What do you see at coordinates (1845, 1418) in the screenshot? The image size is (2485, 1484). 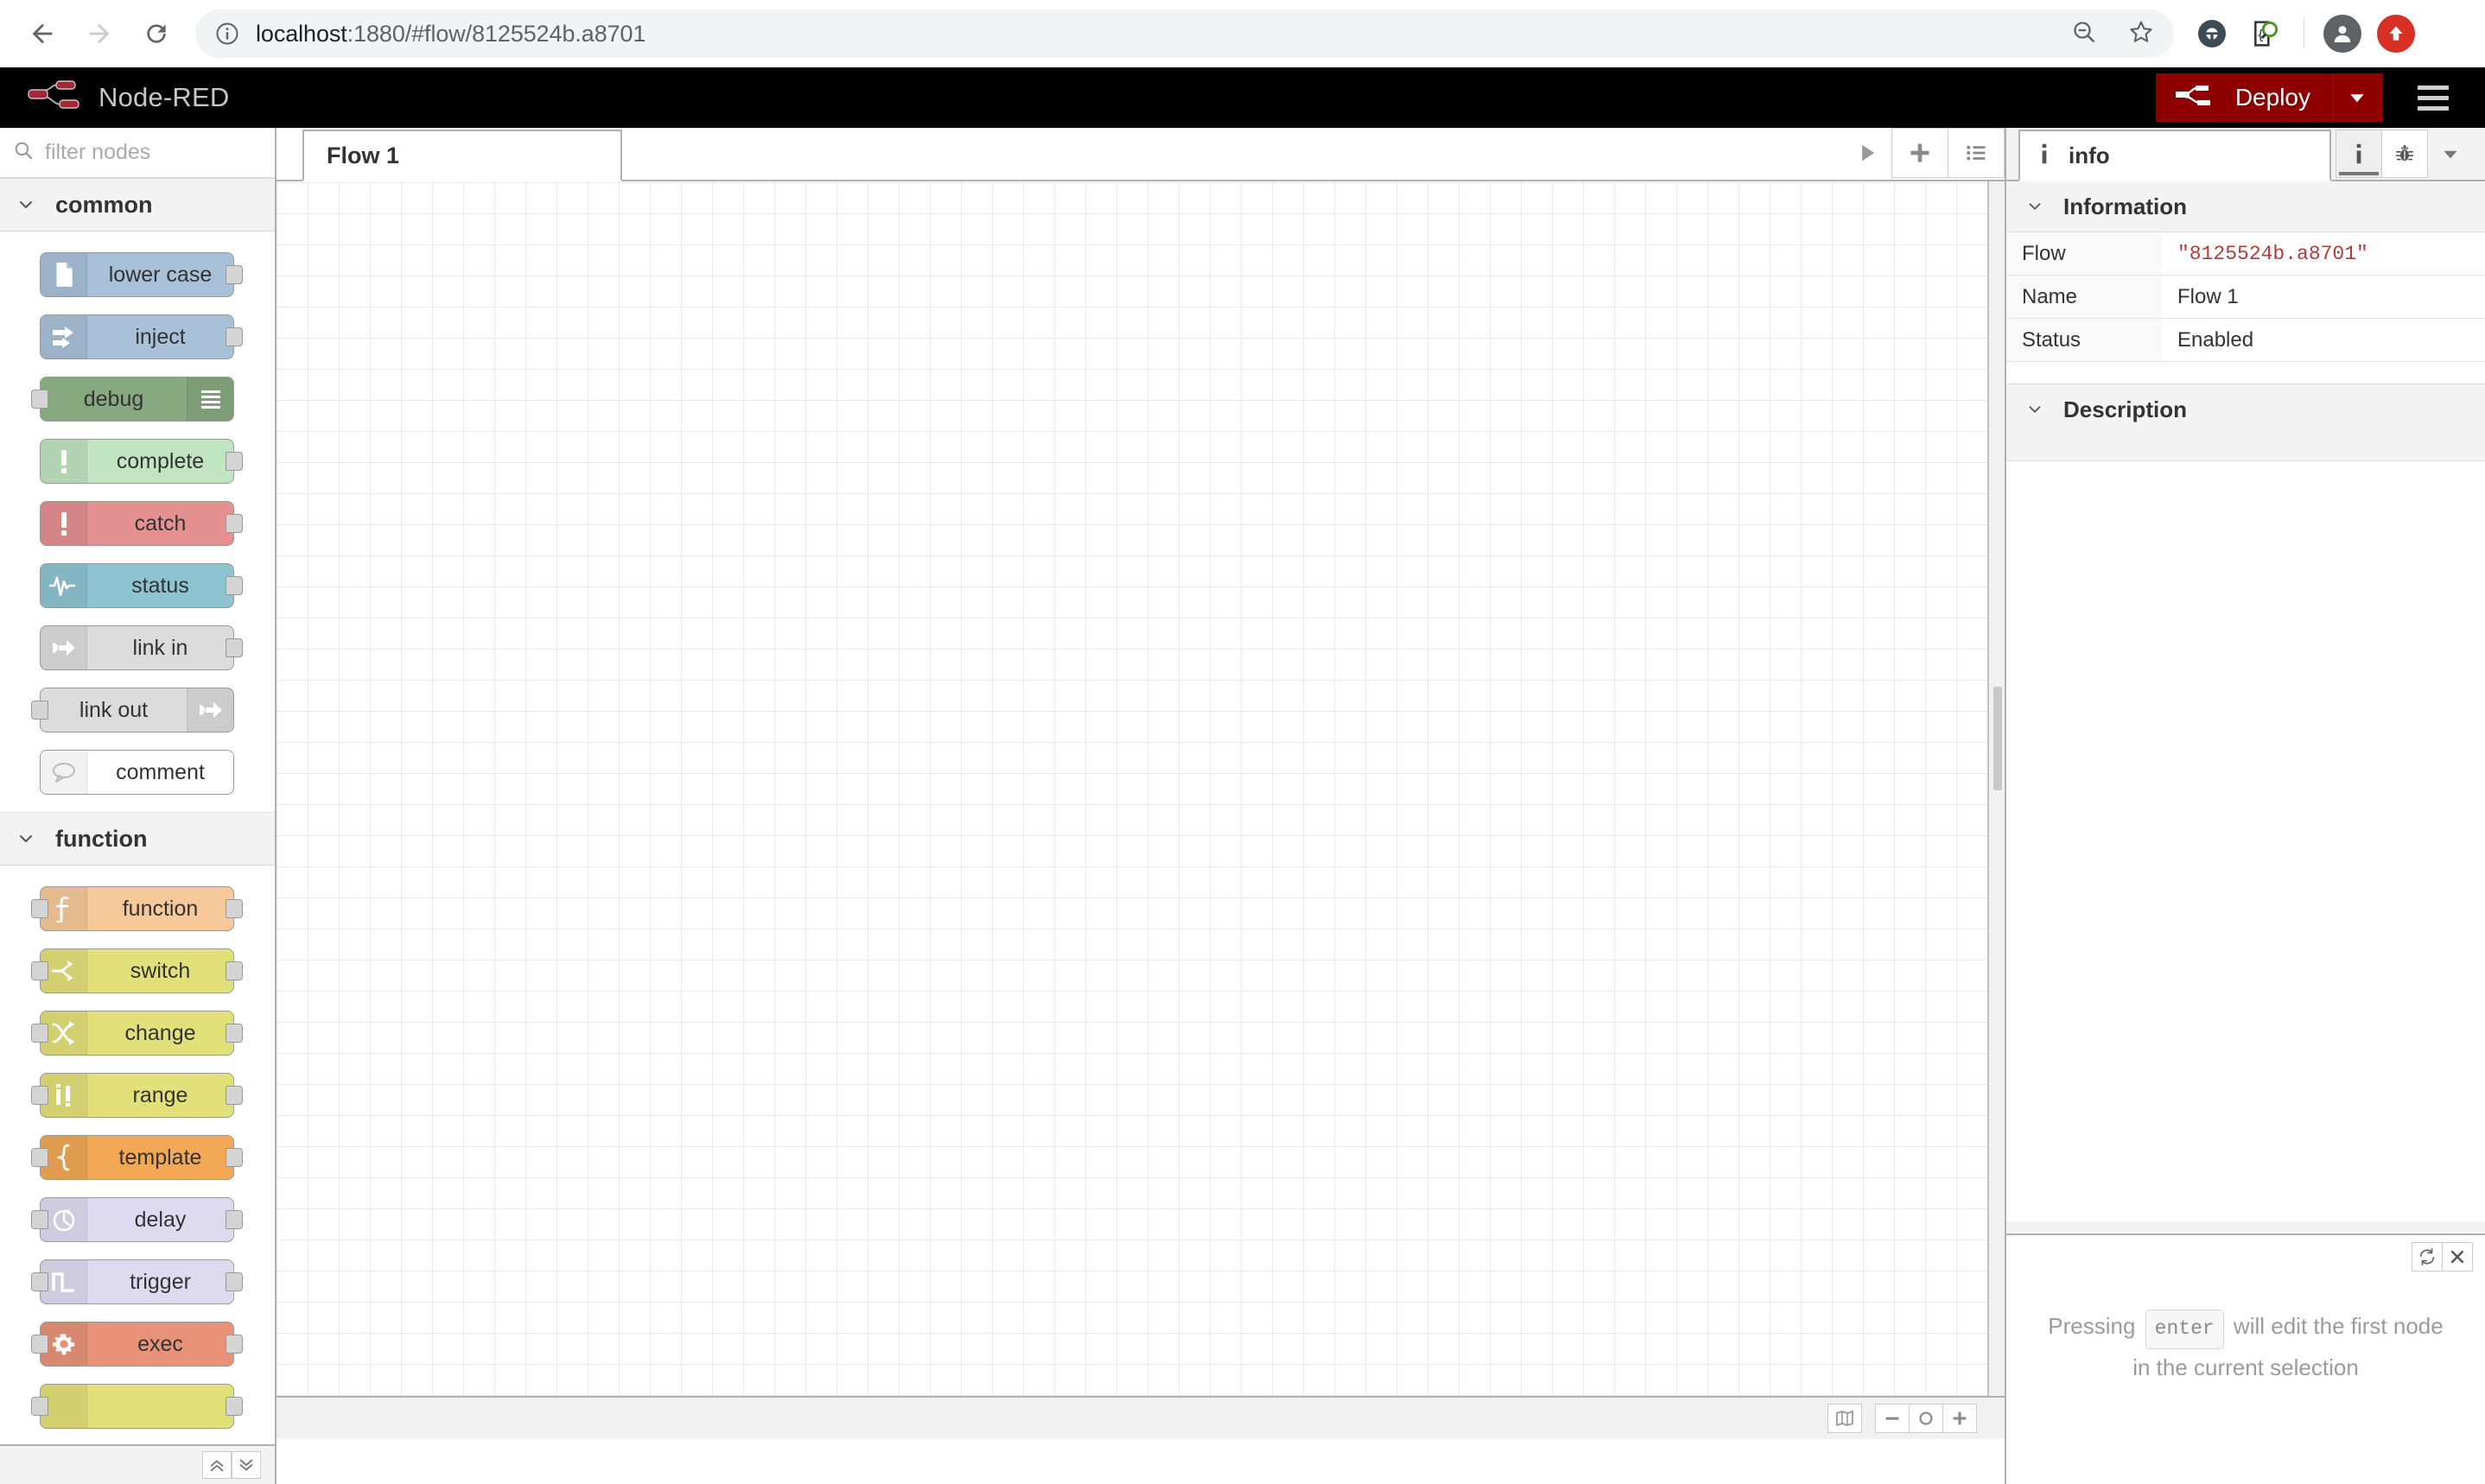 I see `navigator-button` at bounding box center [1845, 1418].